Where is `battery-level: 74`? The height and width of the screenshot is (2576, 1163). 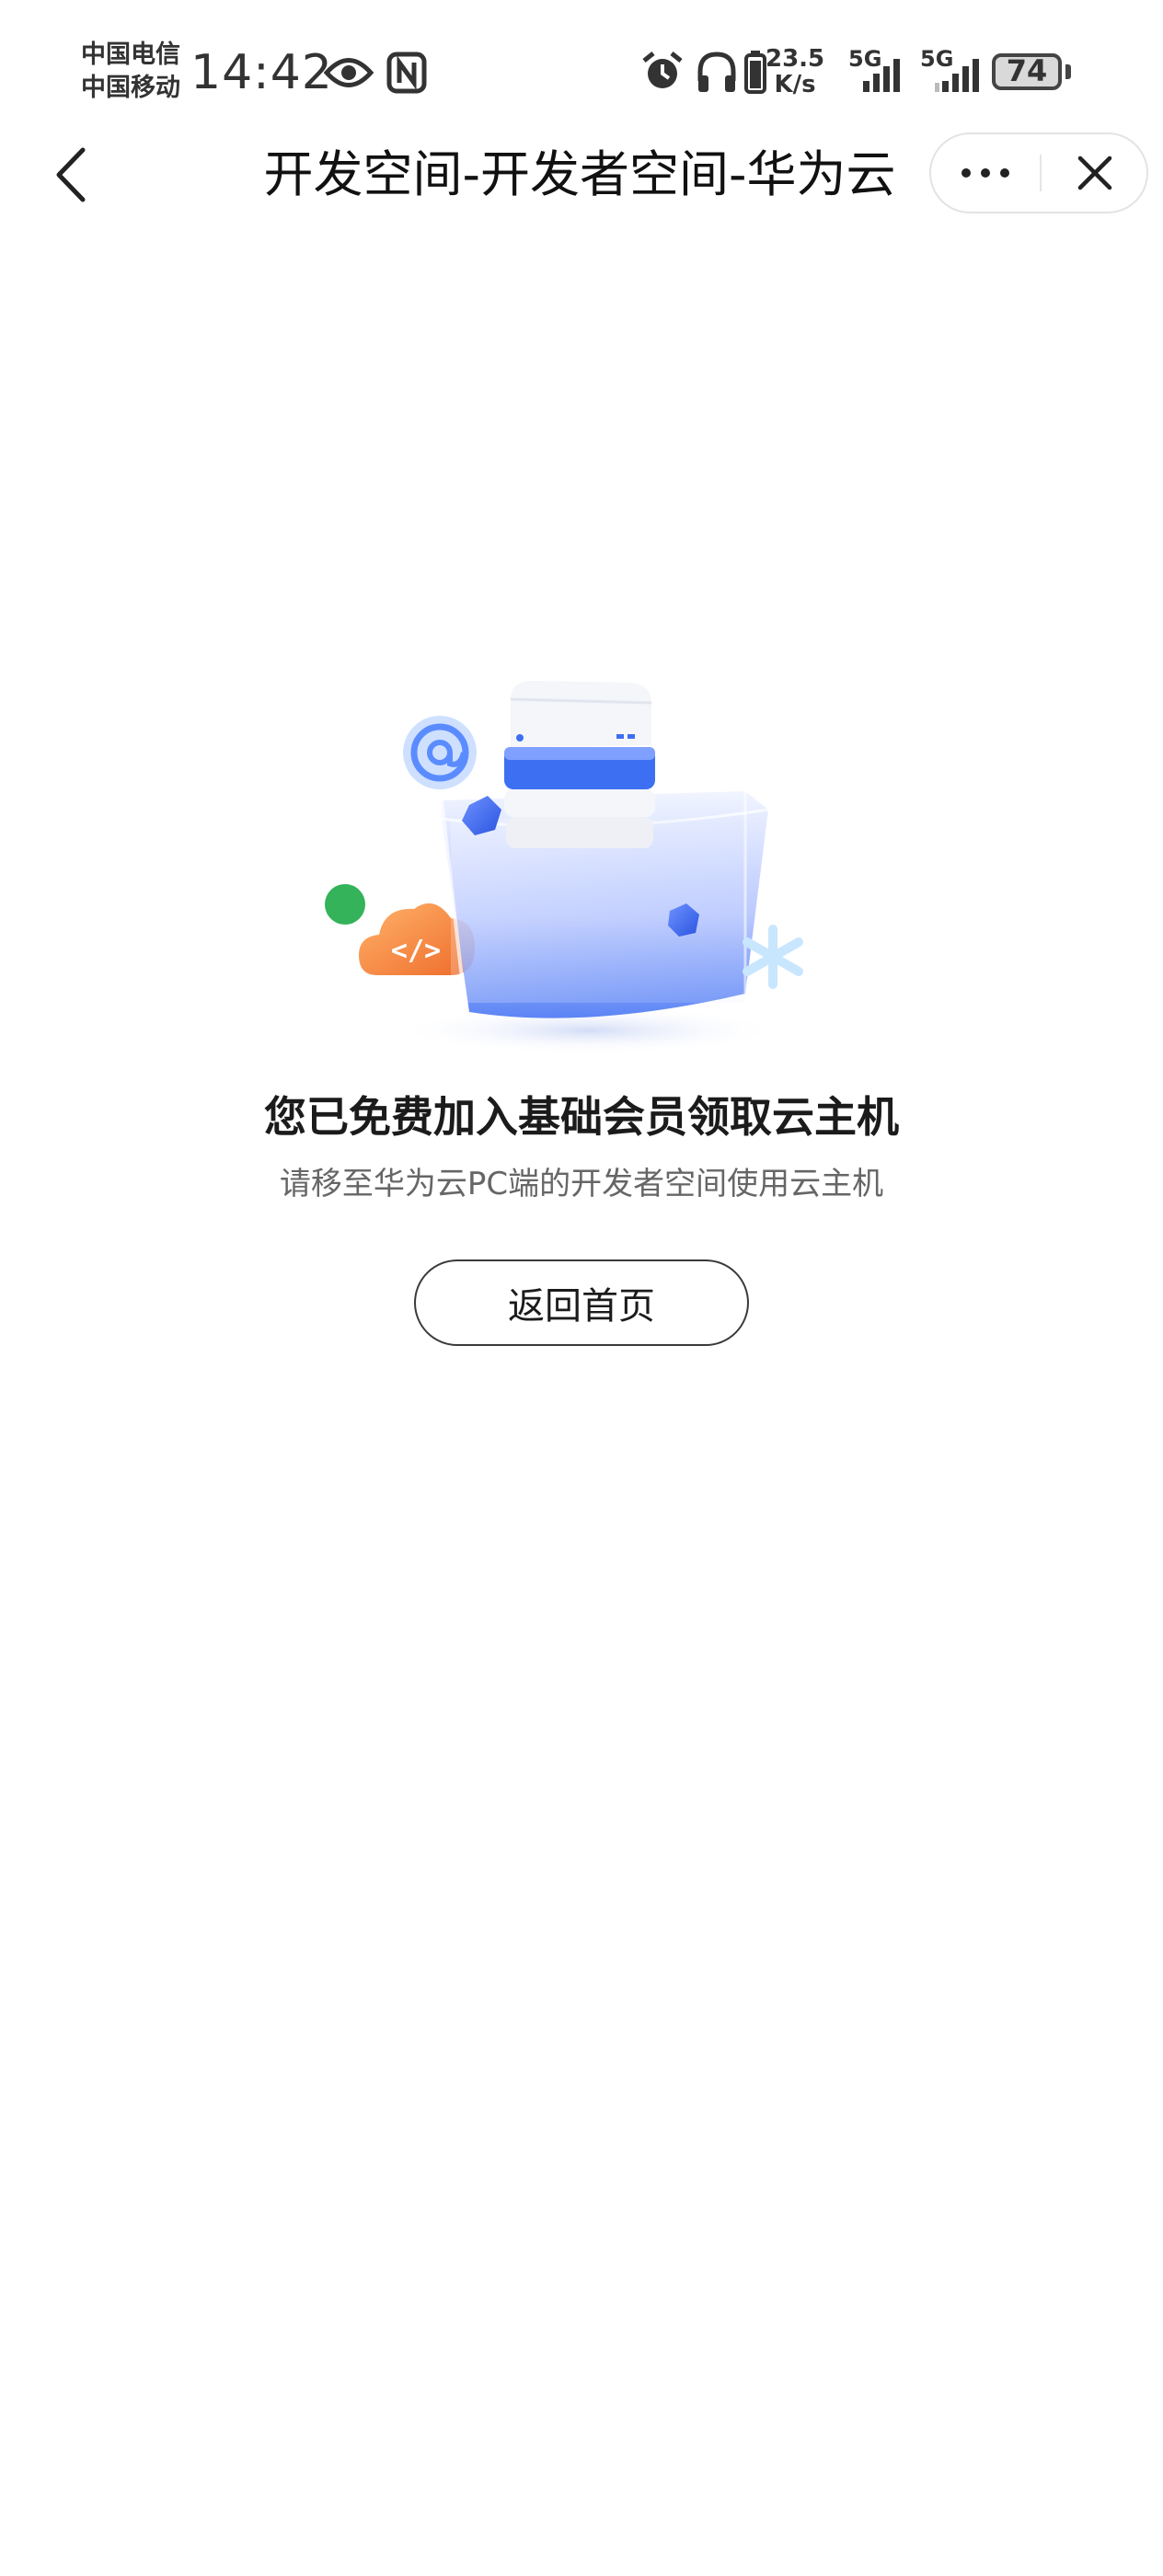
battery-level: 74 is located at coordinates (1027, 70).